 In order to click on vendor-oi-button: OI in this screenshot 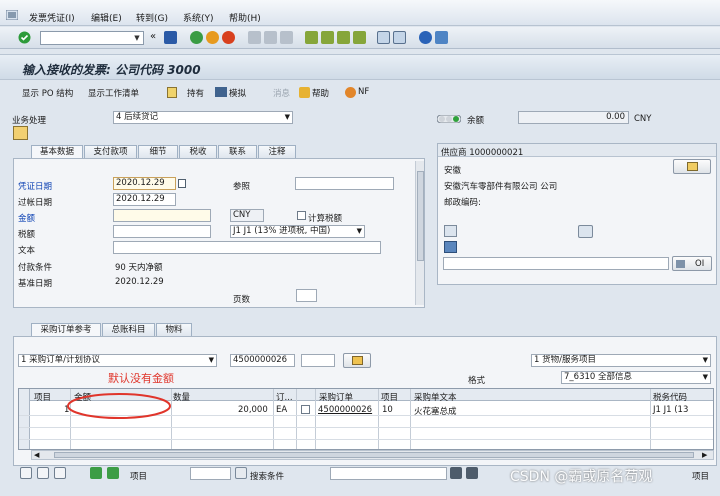, I will do `click(692, 263)`.